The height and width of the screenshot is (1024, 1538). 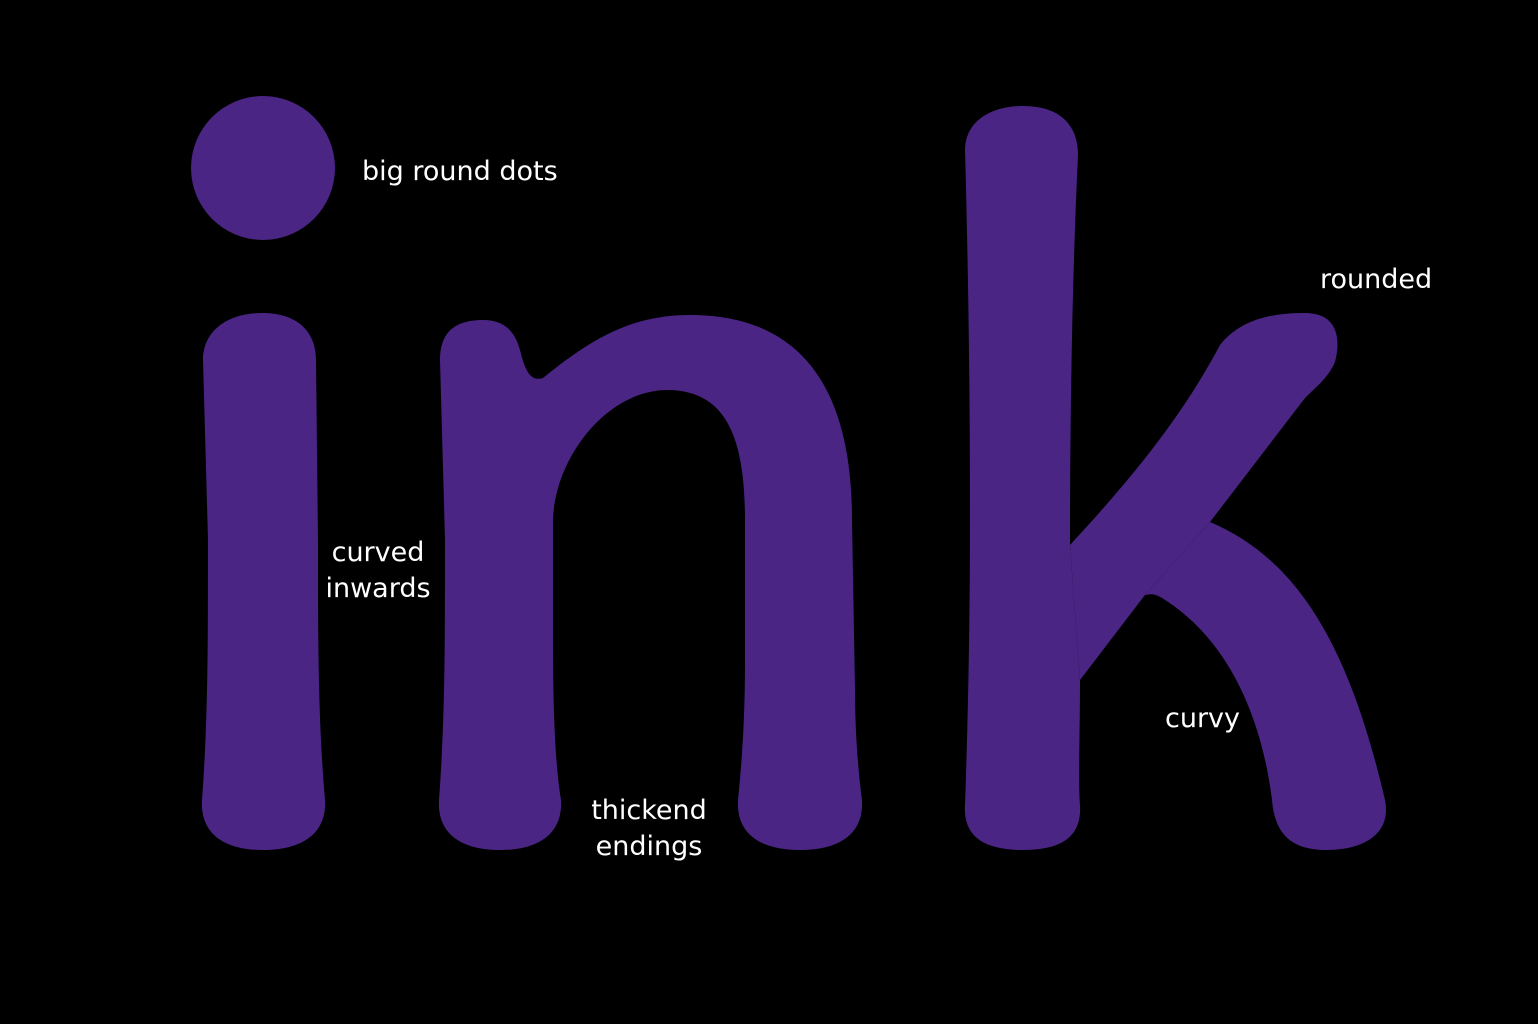 I want to click on label-thickend-endings: thickend endings, so click(x=649, y=829).